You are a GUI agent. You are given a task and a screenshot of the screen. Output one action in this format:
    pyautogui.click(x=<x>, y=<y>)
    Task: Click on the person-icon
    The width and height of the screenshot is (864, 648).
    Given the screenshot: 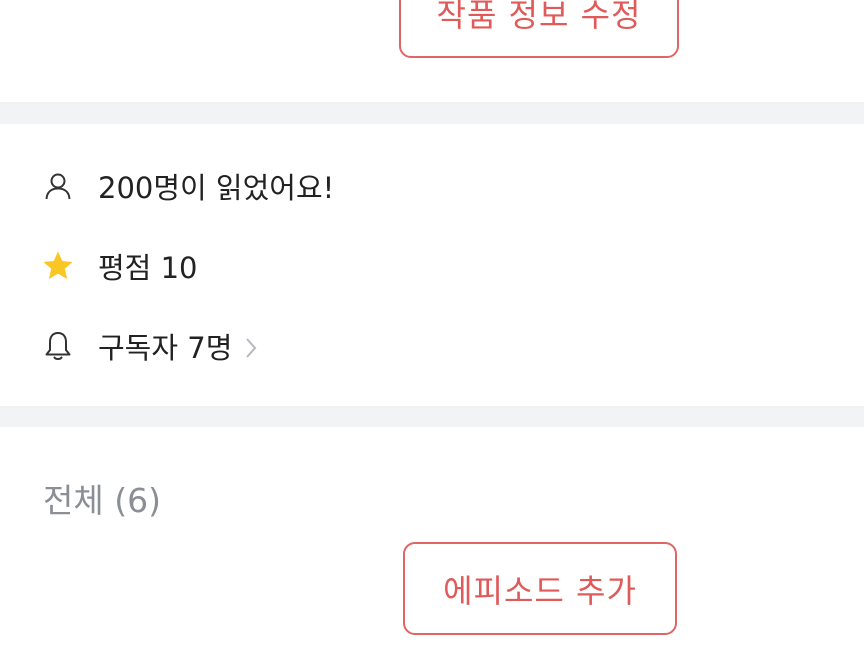 What is the action you would take?
    pyautogui.click(x=58, y=186)
    